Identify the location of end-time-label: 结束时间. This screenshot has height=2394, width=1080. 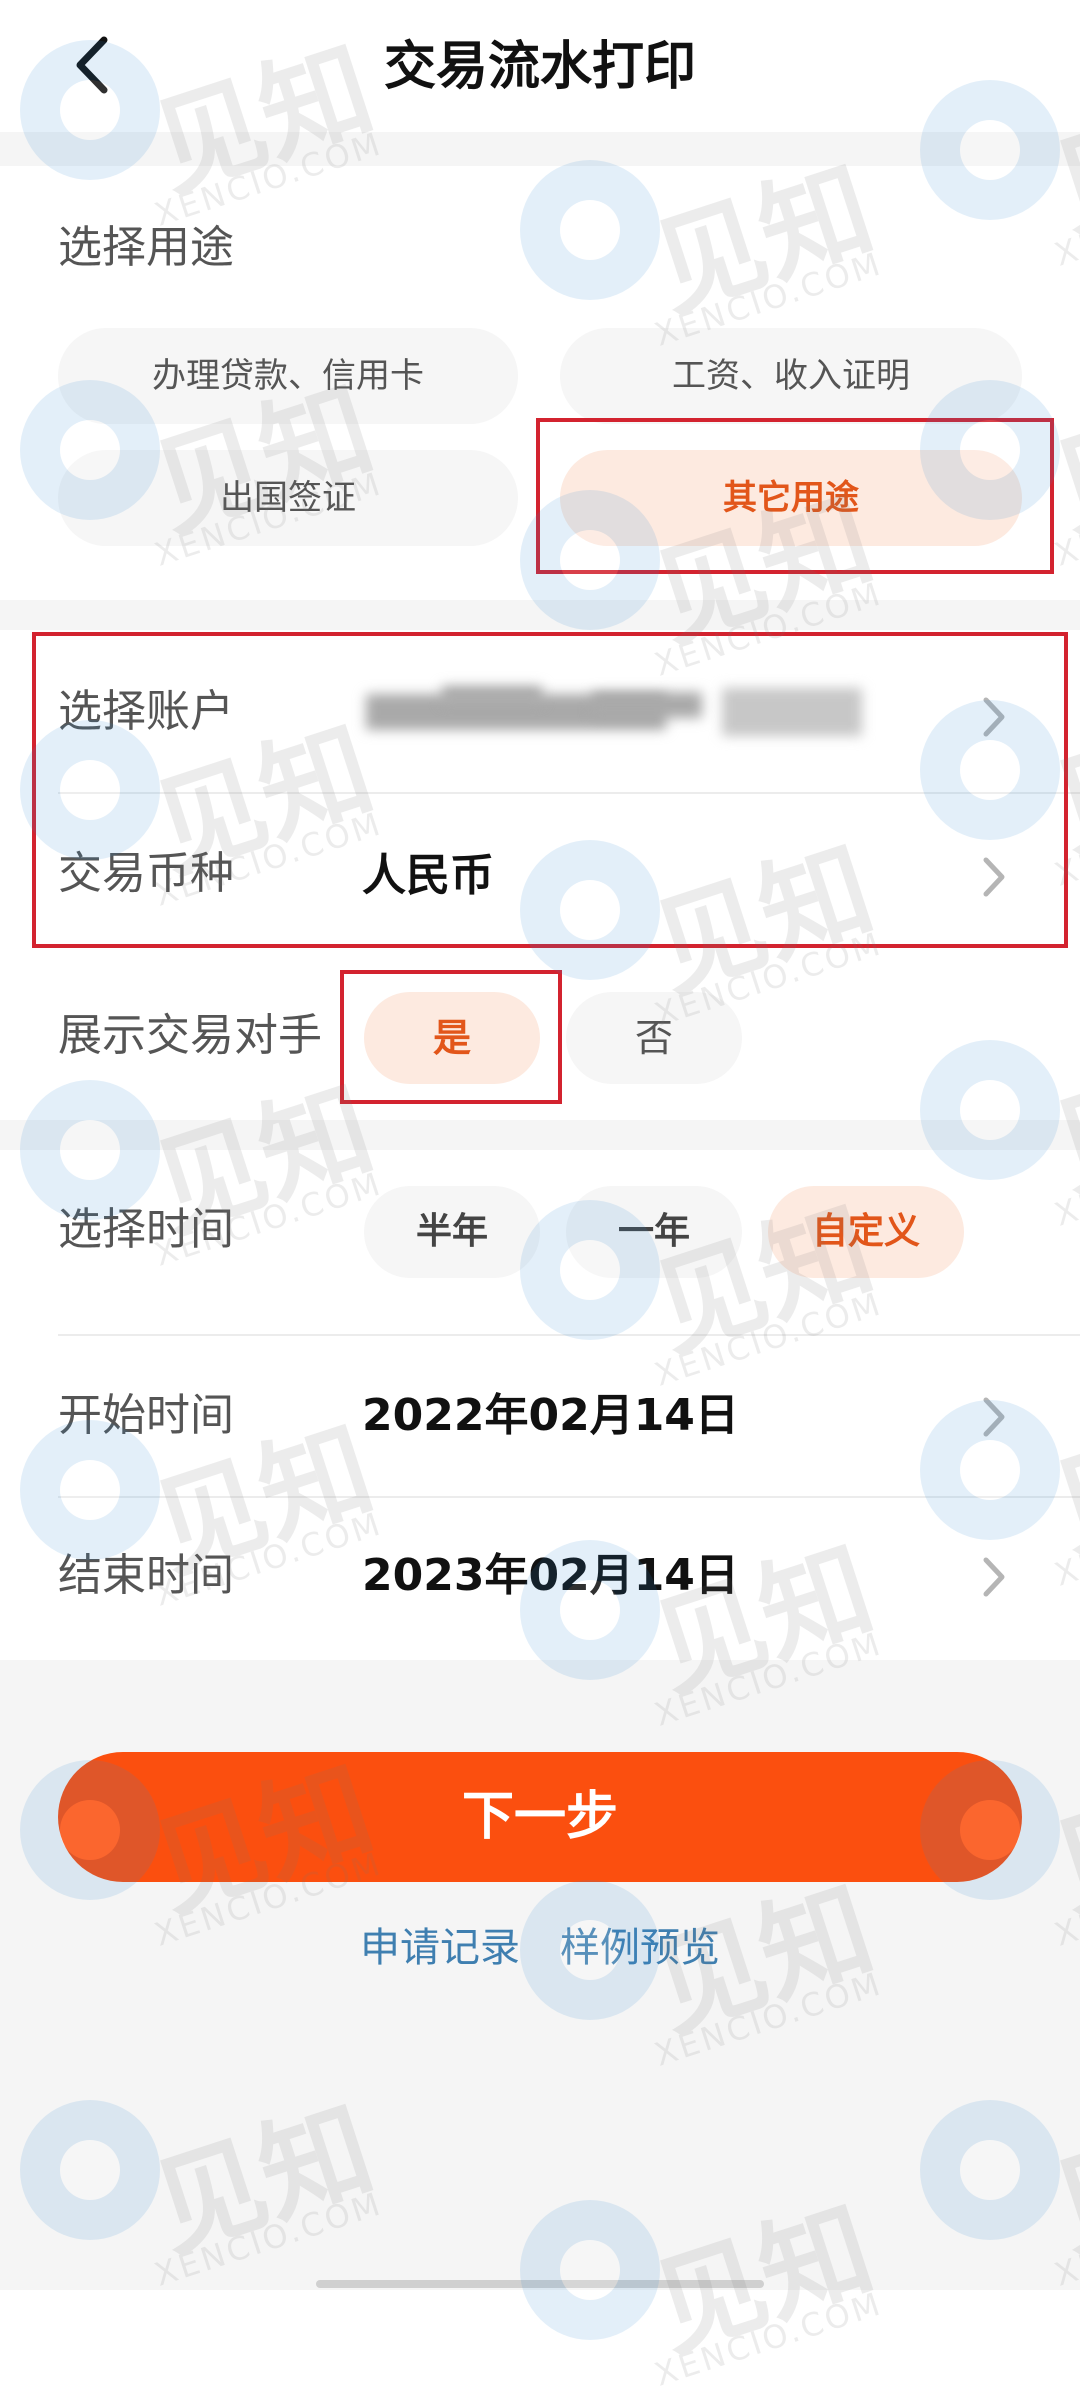
(146, 1575).